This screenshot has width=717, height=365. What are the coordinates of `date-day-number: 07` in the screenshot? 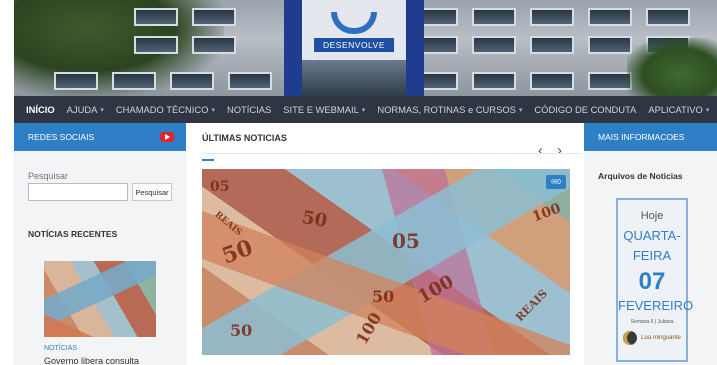 It's located at (652, 281).